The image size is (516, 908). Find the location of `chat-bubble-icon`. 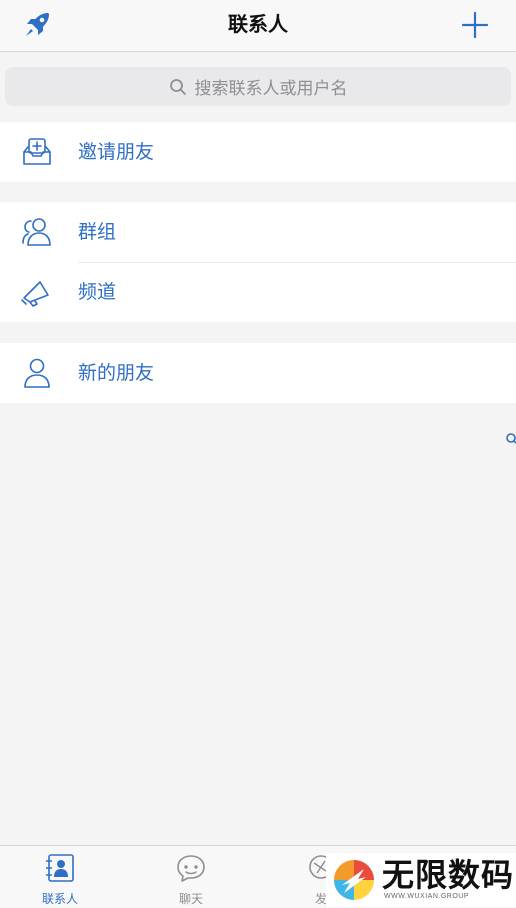

chat-bubble-icon is located at coordinates (191, 868).